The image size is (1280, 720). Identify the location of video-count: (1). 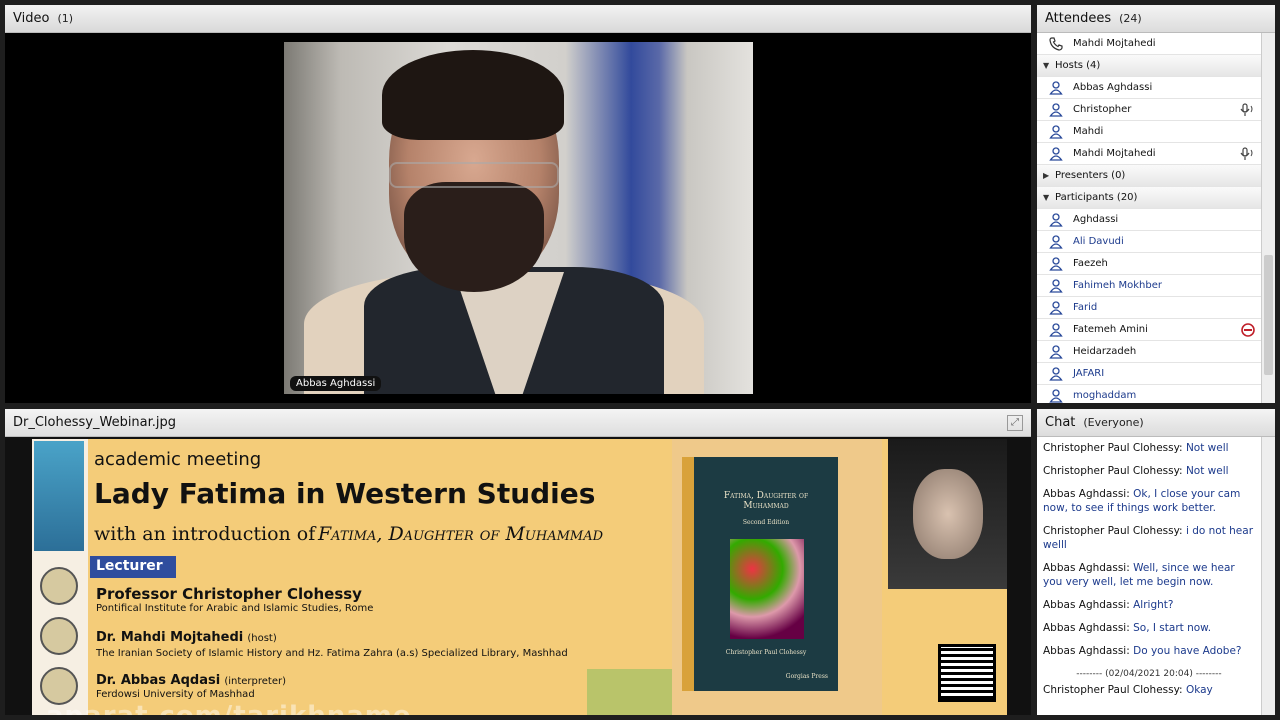
(65, 18).